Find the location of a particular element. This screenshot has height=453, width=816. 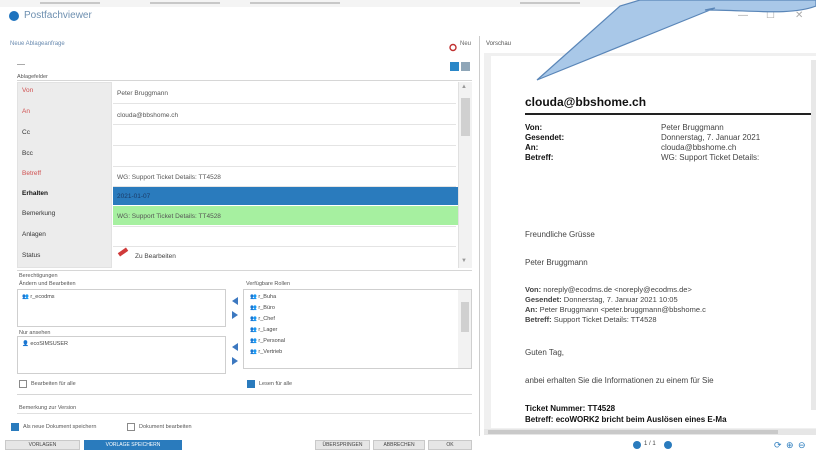

scroll-up-icon: ▲ is located at coordinates (464, 87).